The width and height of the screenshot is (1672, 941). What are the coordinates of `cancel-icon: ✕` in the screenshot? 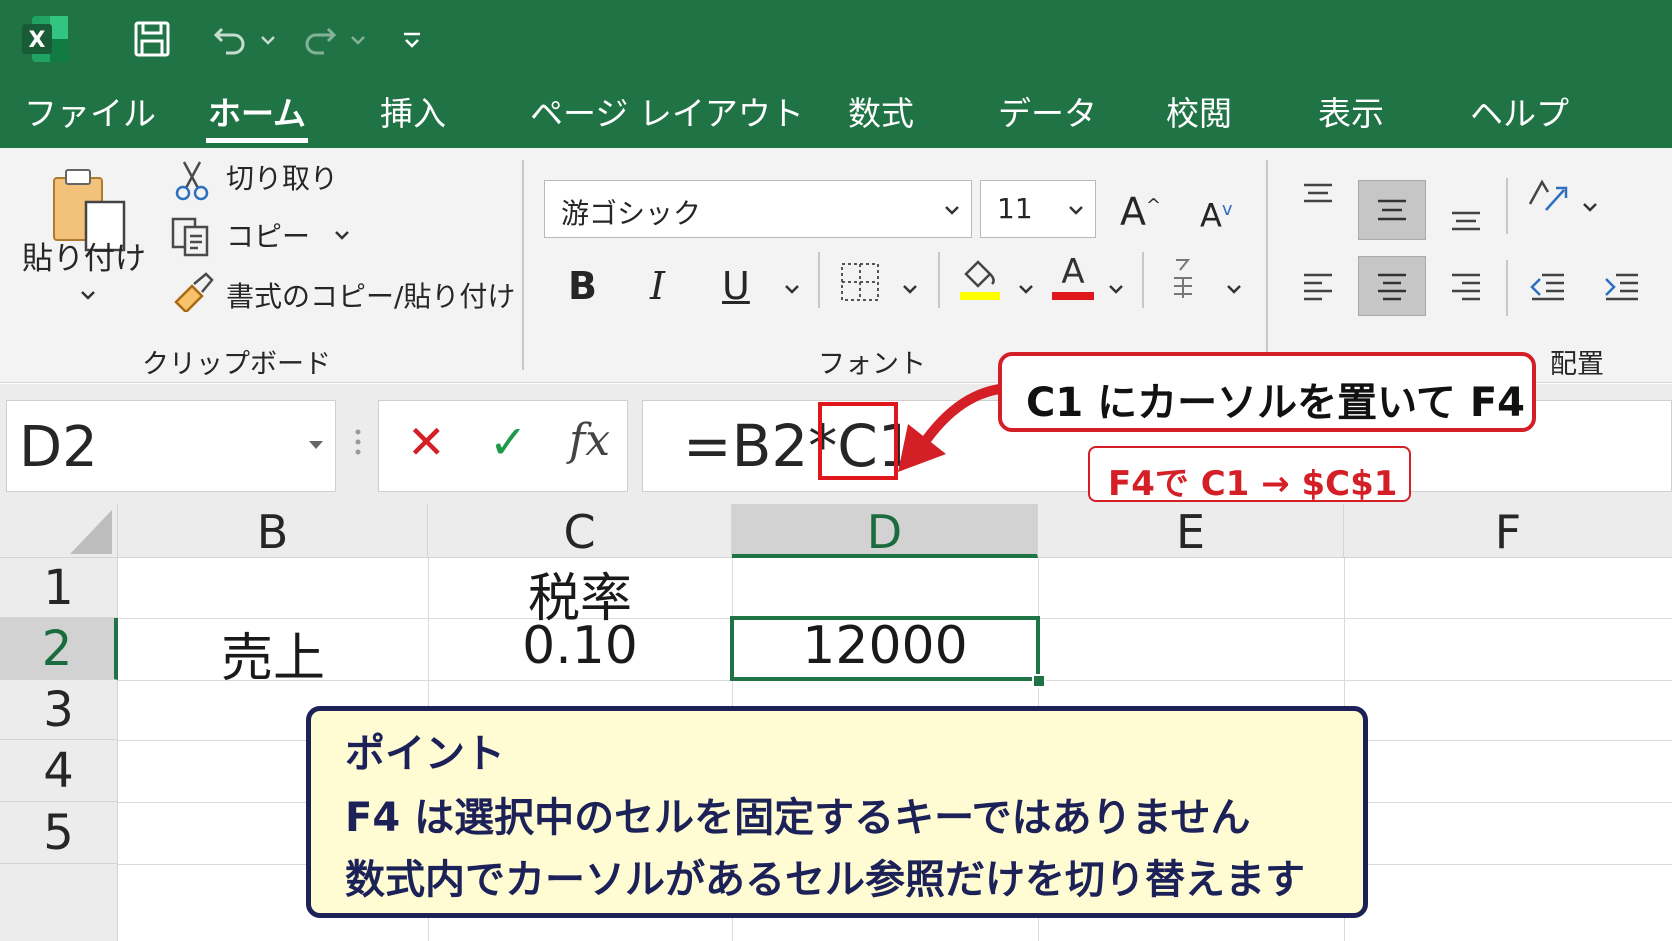 It's located at (426, 442).